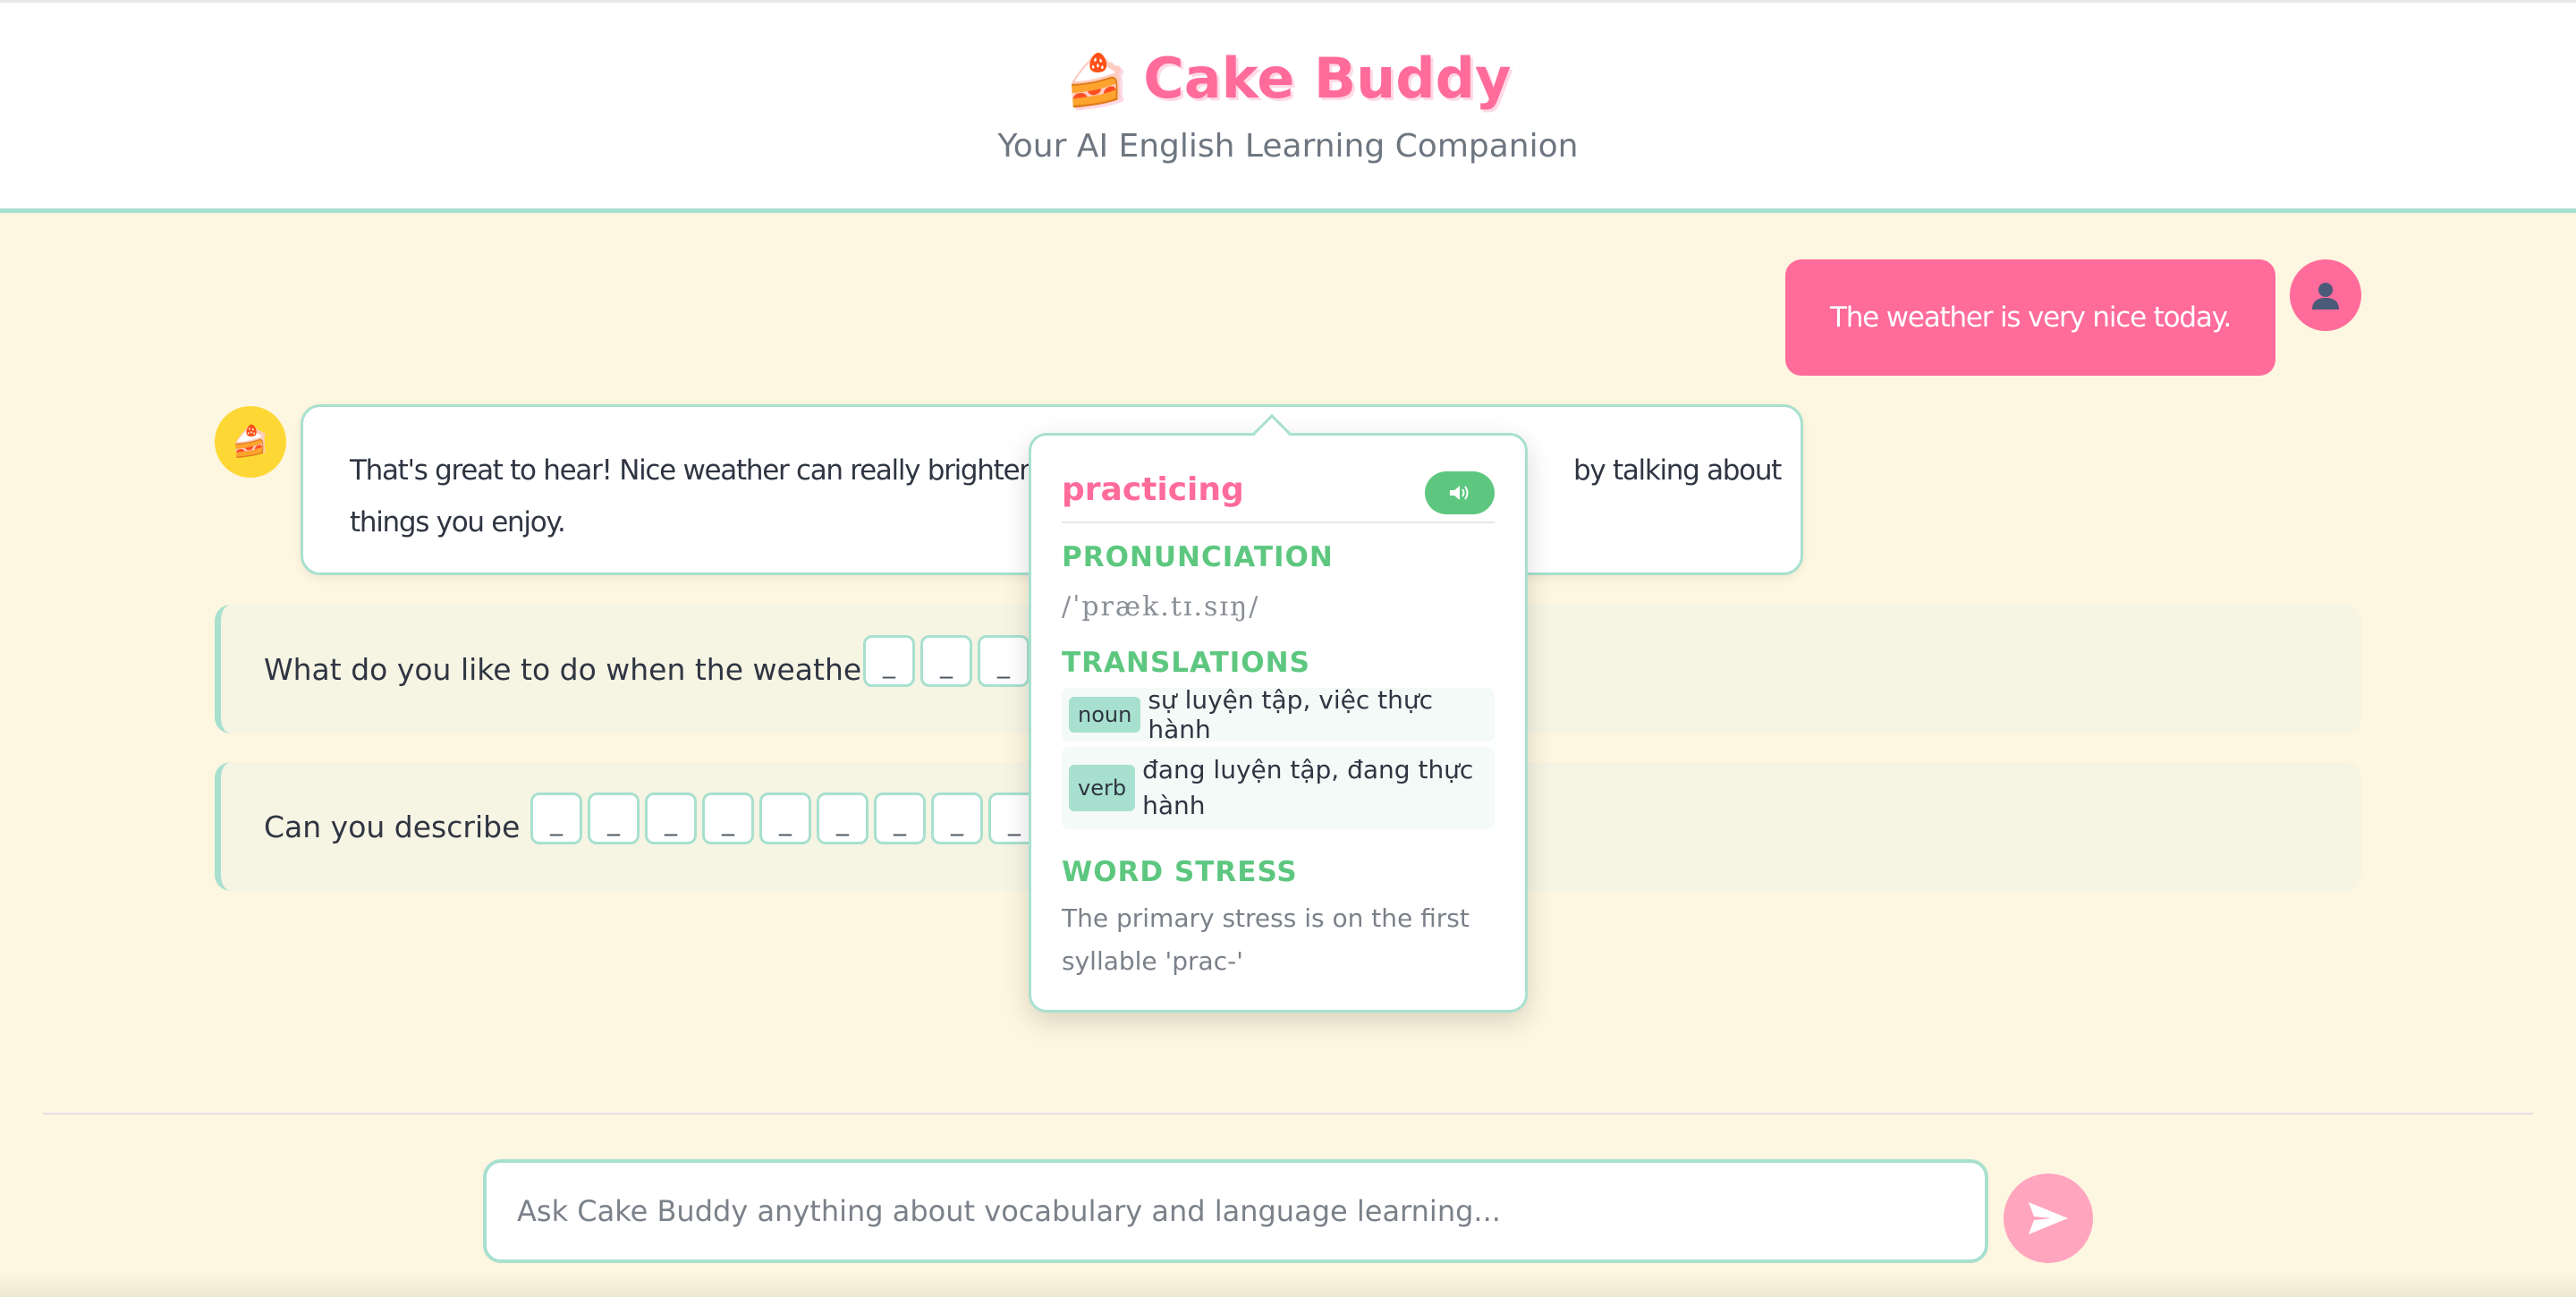 The width and height of the screenshot is (2576, 1297). What do you see at coordinates (1308, 787) in the screenshot?
I see `translation-meaning: đang luyện tập, đang thực hành` at bounding box center [1308, 787].